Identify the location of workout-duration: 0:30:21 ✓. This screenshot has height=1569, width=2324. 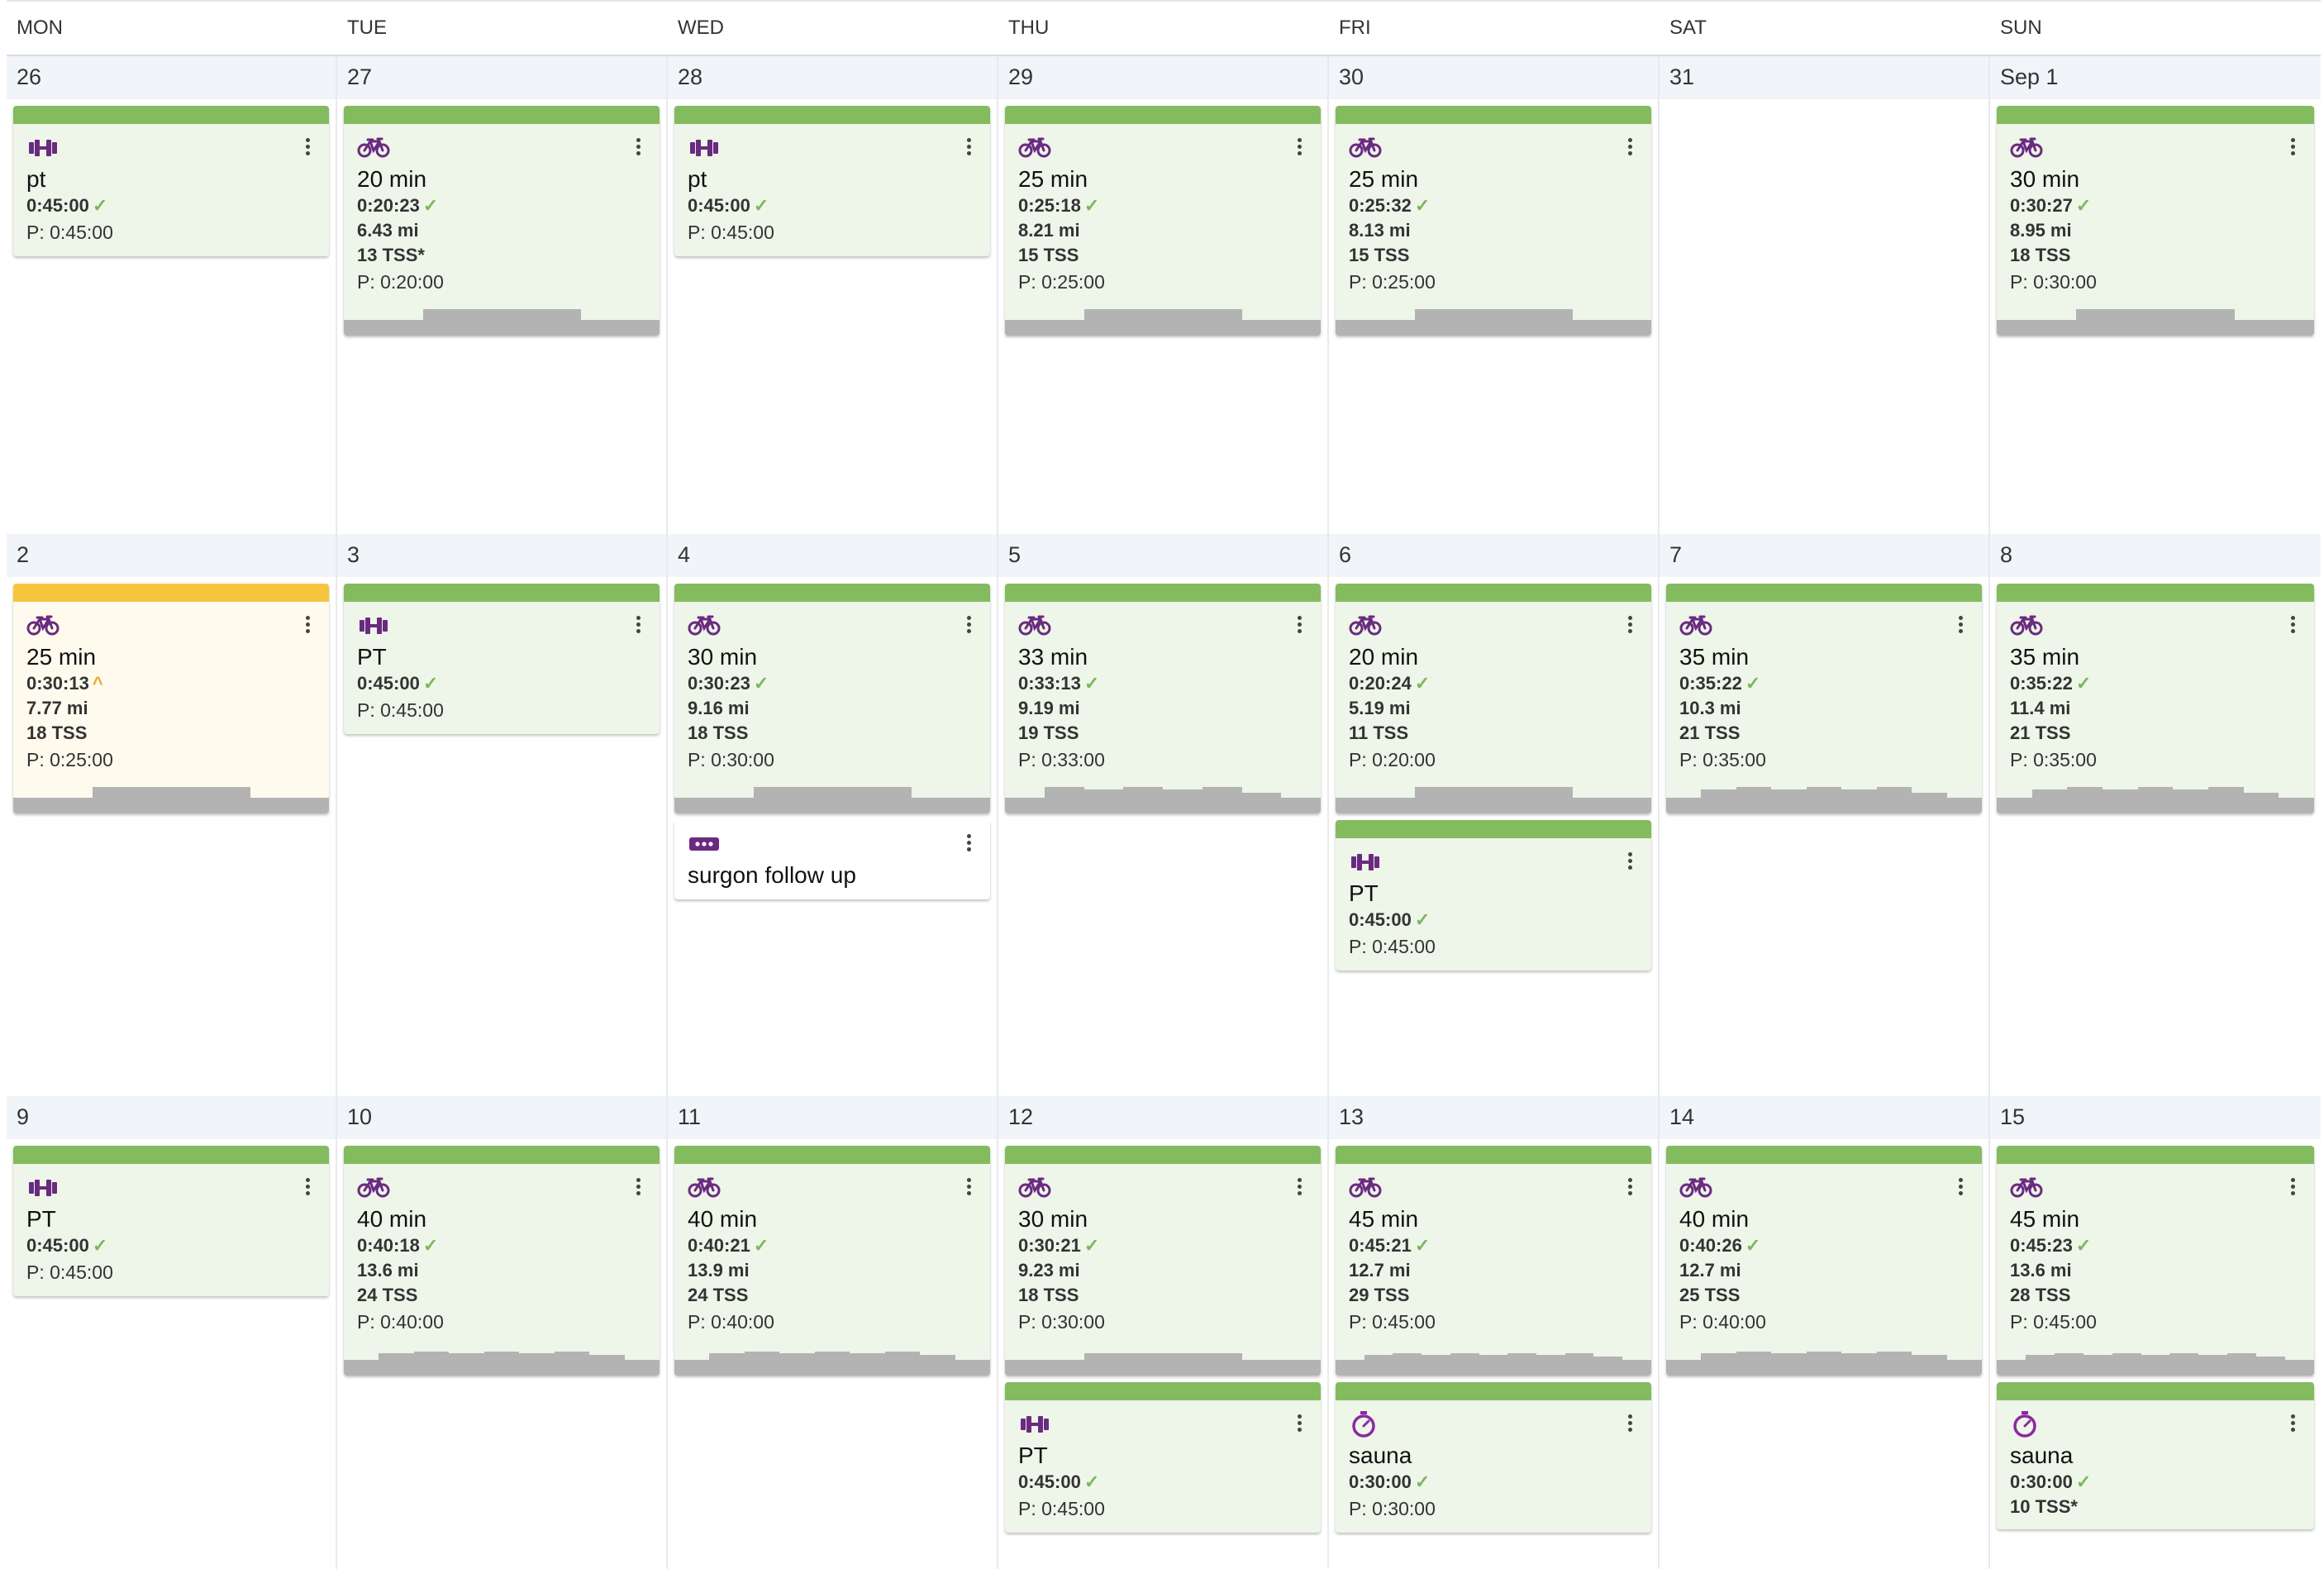
(1162, 1245).